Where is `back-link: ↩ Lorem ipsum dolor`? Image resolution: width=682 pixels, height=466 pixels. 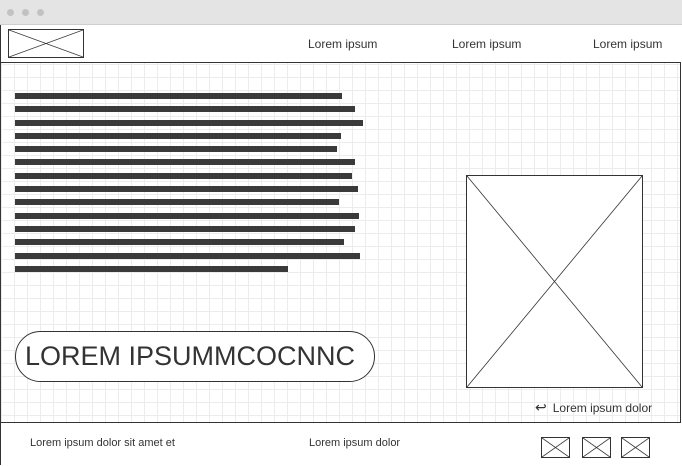
back-link: ↩ Lorem ipsum dolor is located at coordinates (593, 407).